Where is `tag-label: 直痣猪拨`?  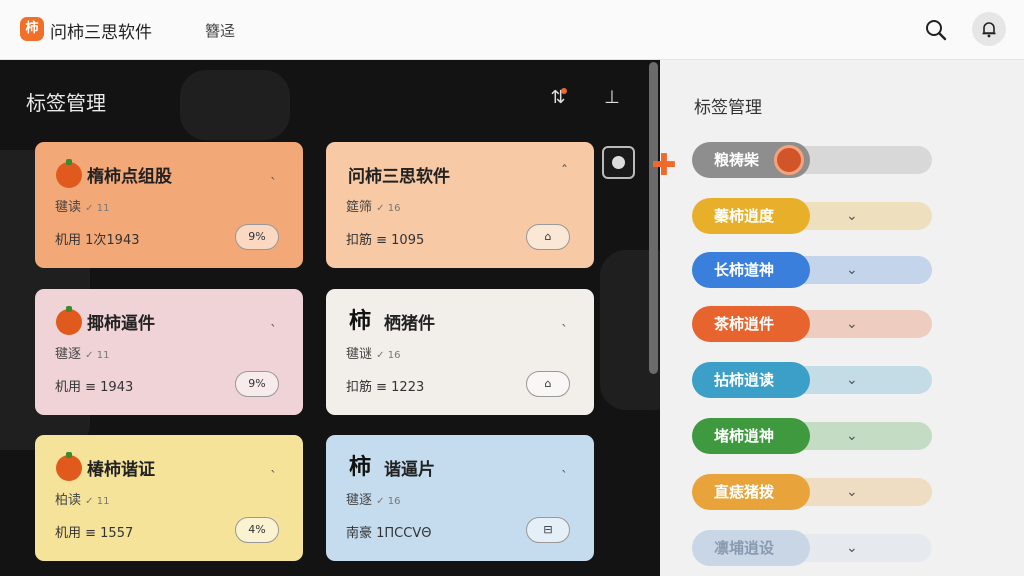 tag-label: 直痣猪拨 is located at coordinates (751, 492).